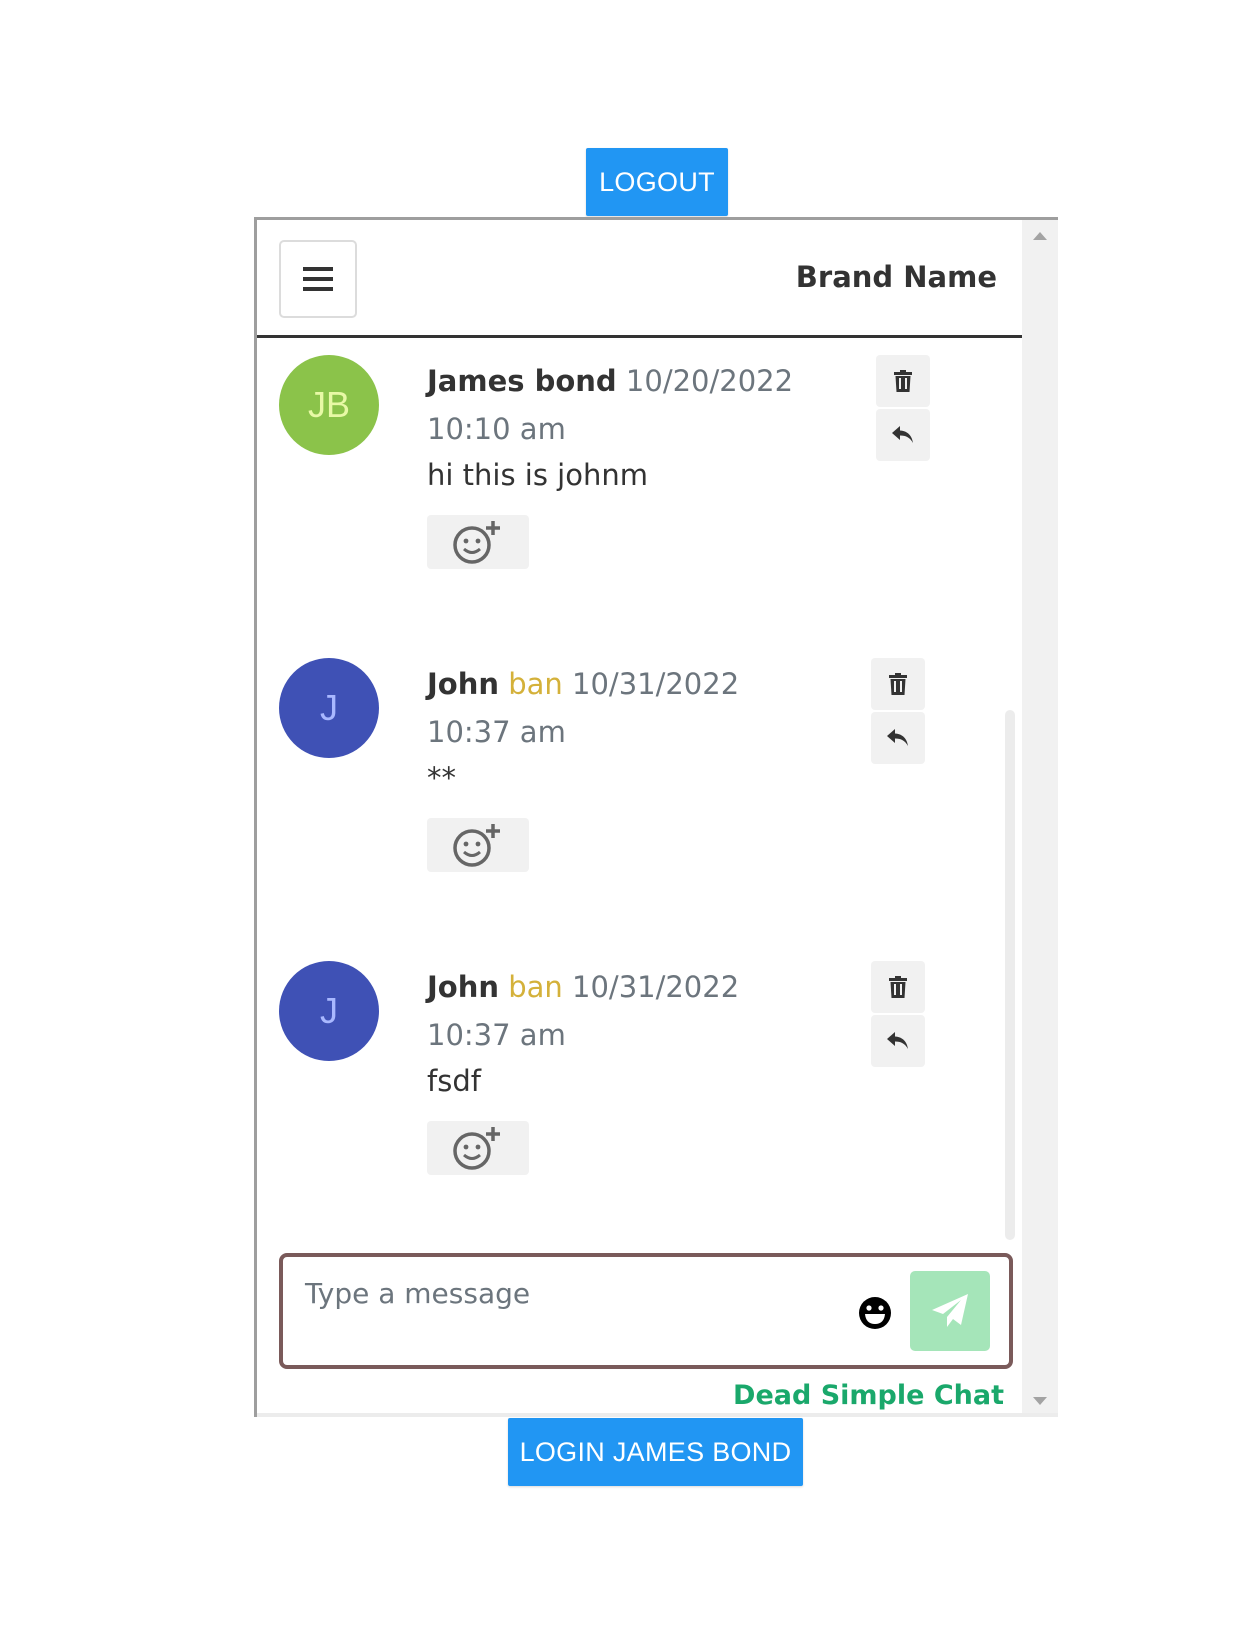  I want to click on message-composer, so click(646, 1311).